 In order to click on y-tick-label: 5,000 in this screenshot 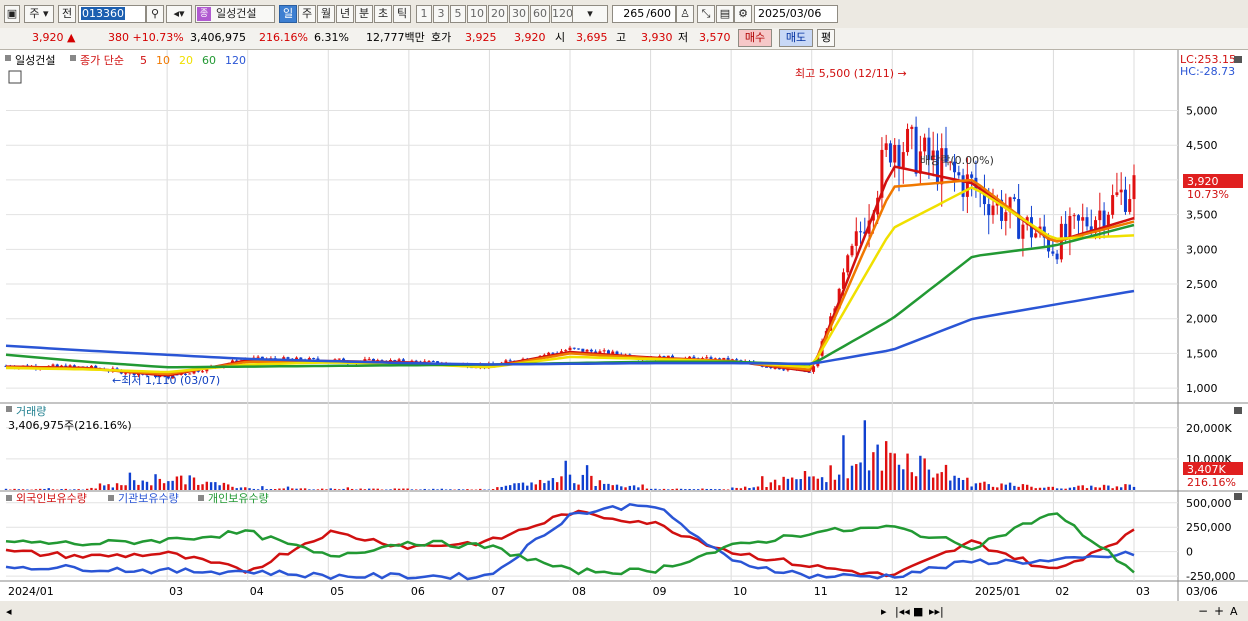, I will do `click(1202, 111)`.